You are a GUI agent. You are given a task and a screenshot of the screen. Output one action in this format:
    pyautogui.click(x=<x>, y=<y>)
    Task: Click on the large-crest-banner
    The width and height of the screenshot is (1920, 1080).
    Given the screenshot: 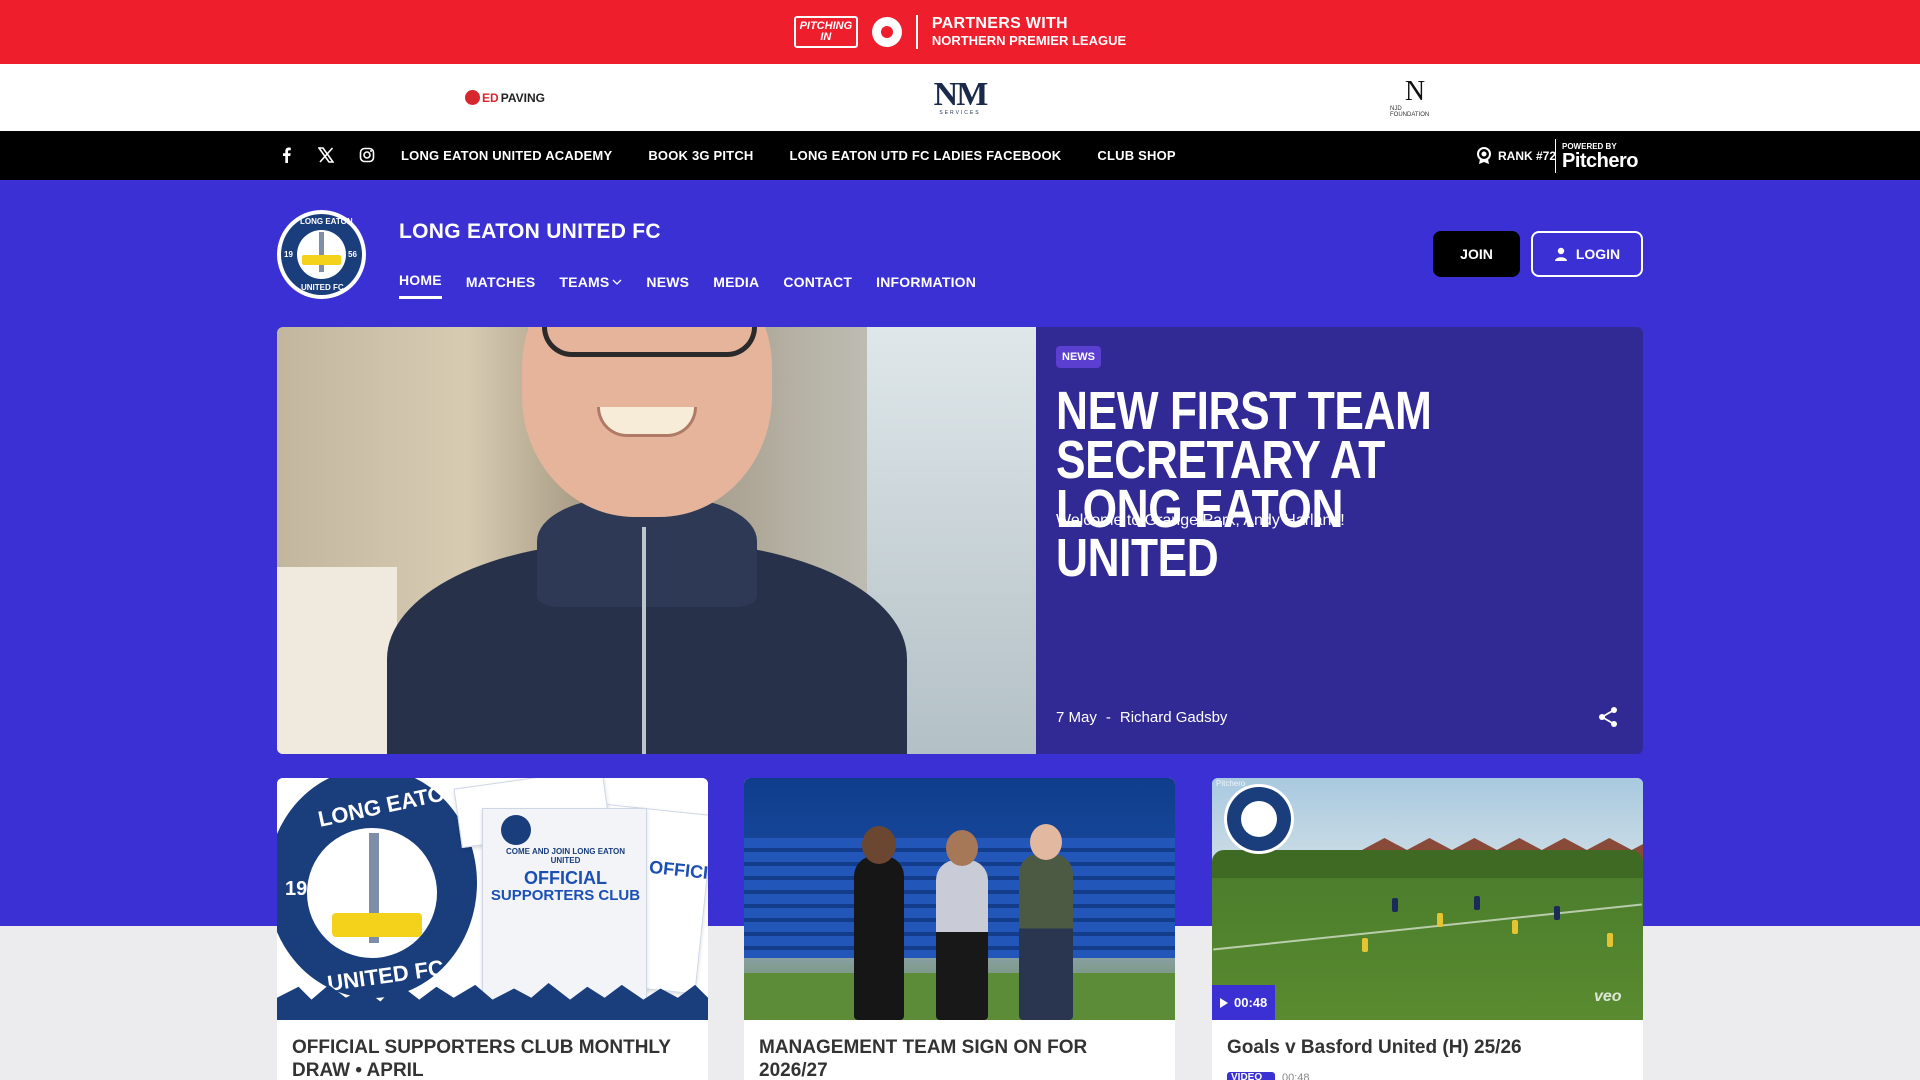 What is the action you would take?
    pyautogui.click(x=377, y=925)
    